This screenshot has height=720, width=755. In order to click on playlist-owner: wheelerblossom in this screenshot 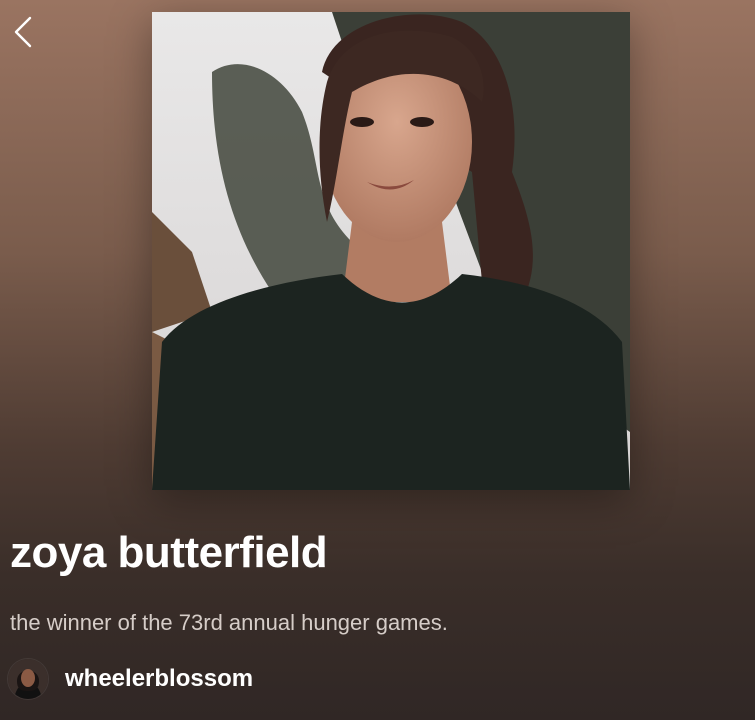, I will do `click(130, 679)`.